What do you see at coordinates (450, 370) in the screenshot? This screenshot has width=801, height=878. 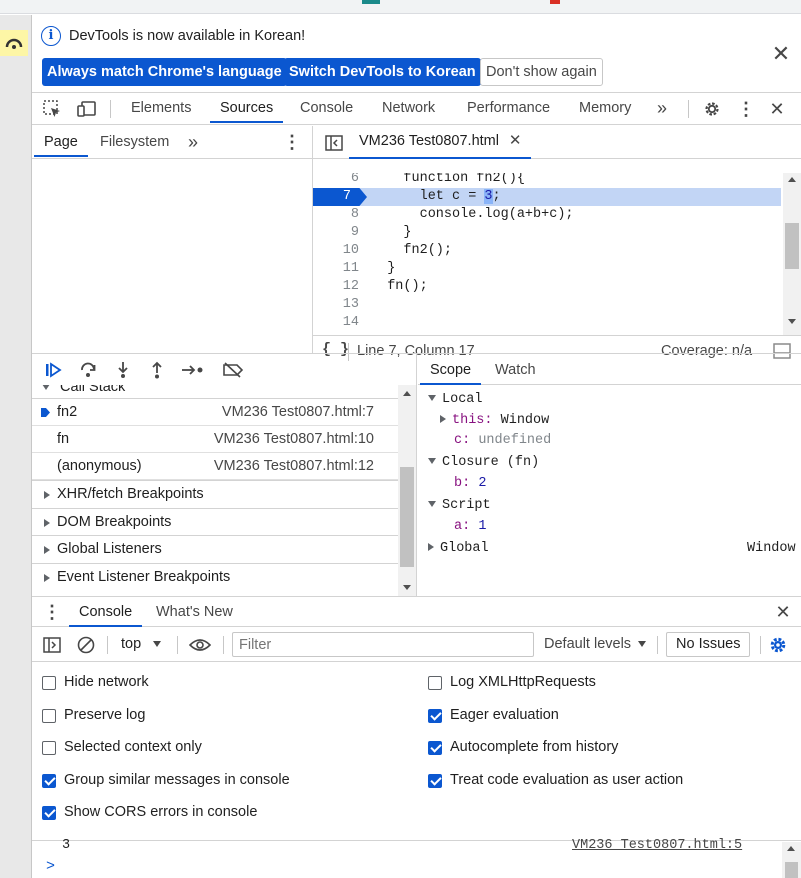 I see `tab-scope: Scope` at bounding box center [450, 370].